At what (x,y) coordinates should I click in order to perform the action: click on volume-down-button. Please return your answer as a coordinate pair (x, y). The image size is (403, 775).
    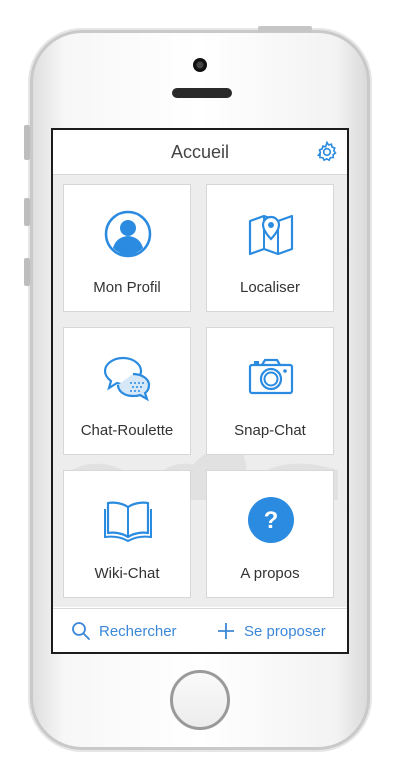
    Looking at the image, I should click on (27, 272).